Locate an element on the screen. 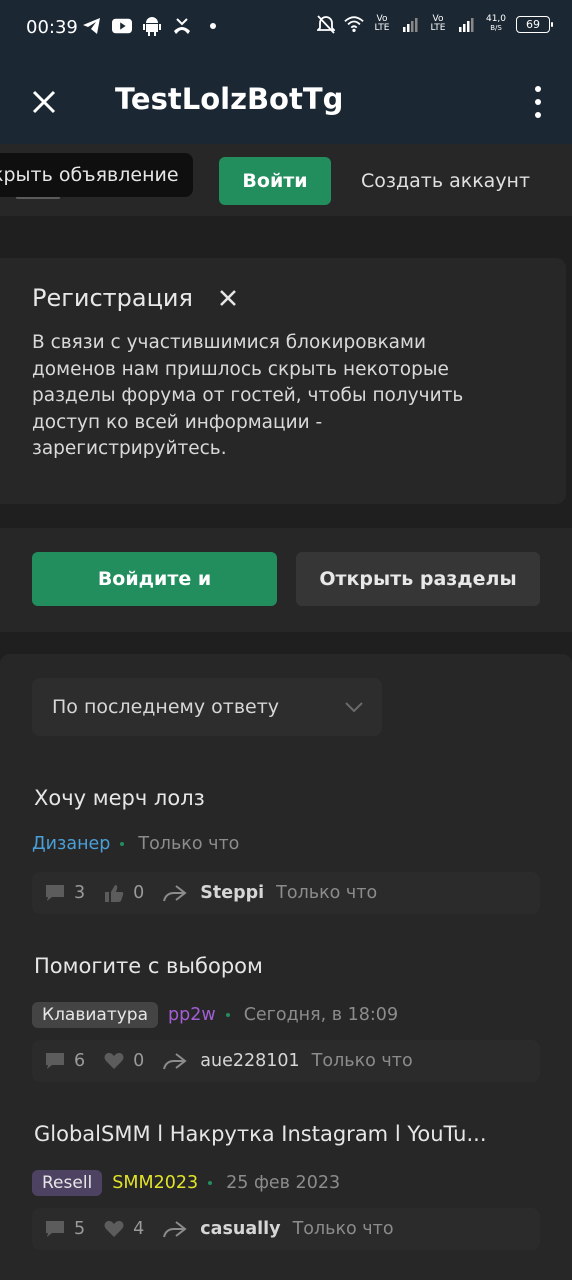  tooltip-text: крыть объявление is located at coordinates (89, 175).